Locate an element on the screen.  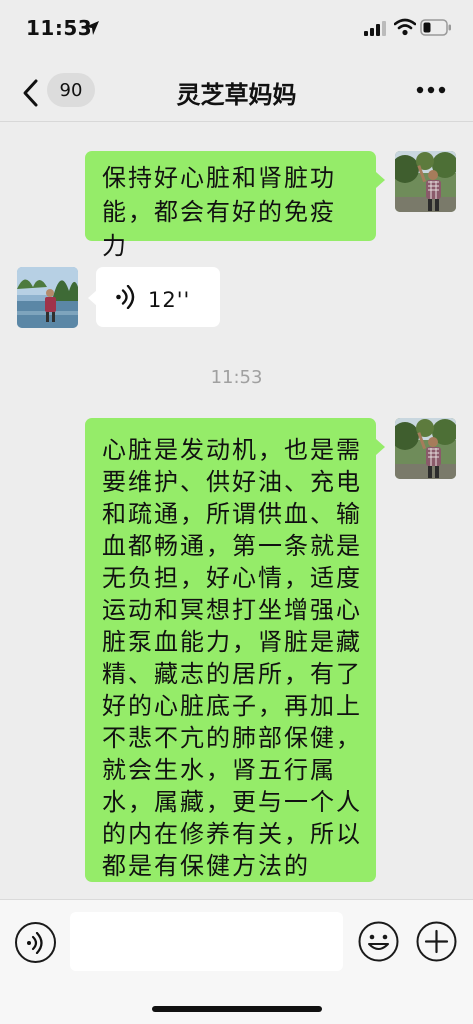
contact-avatar is located at coordinates (47, 297).